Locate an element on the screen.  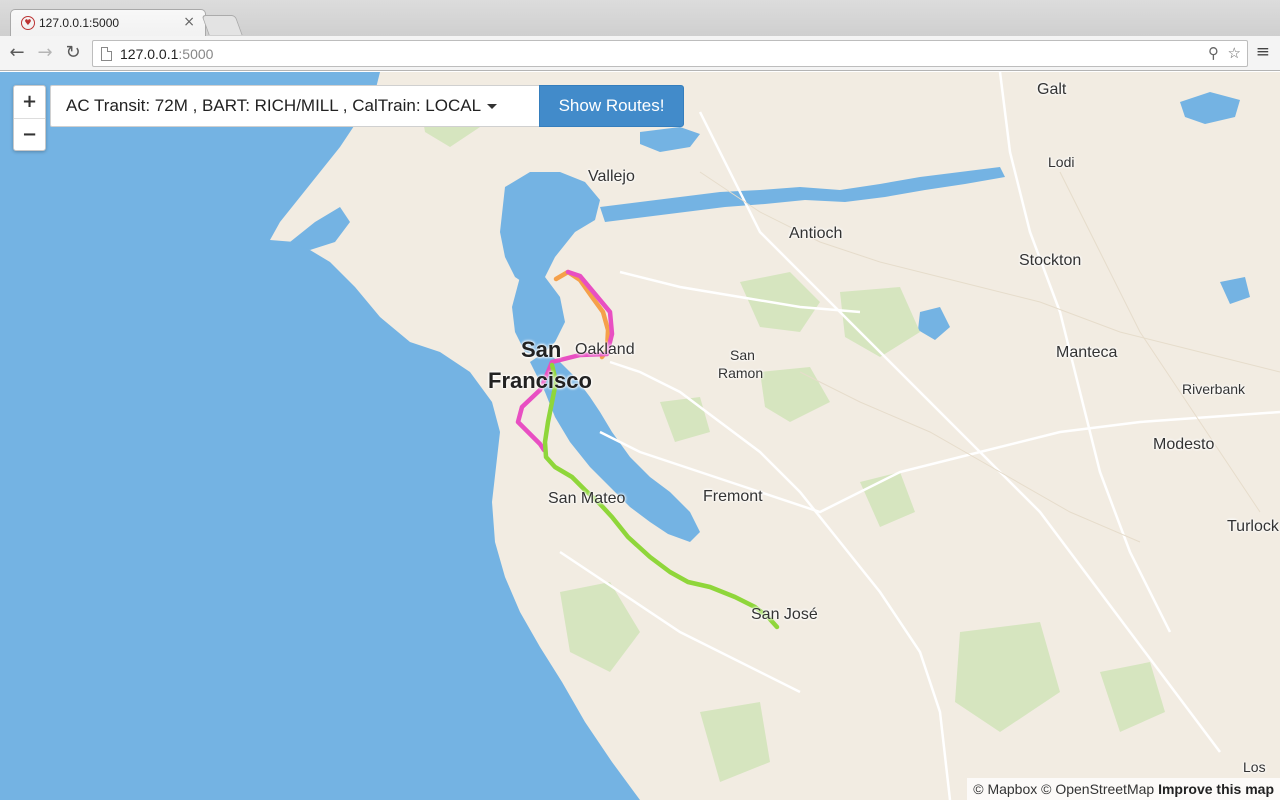
label-antioch: Antioch is located at coordinates (816, 233).